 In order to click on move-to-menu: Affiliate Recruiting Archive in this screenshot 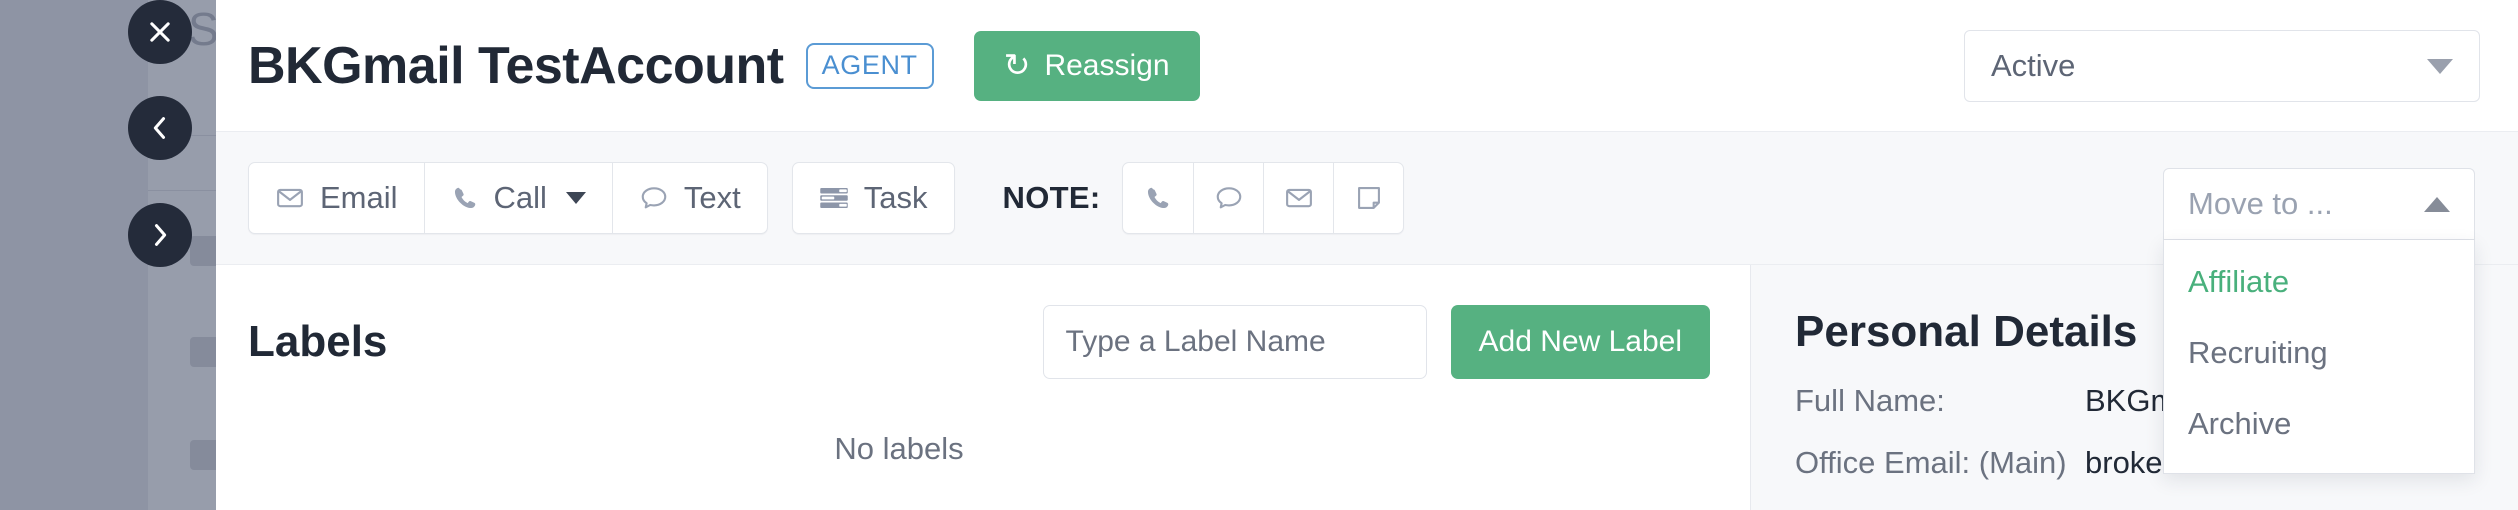, I will do `click(2319, 357)`.